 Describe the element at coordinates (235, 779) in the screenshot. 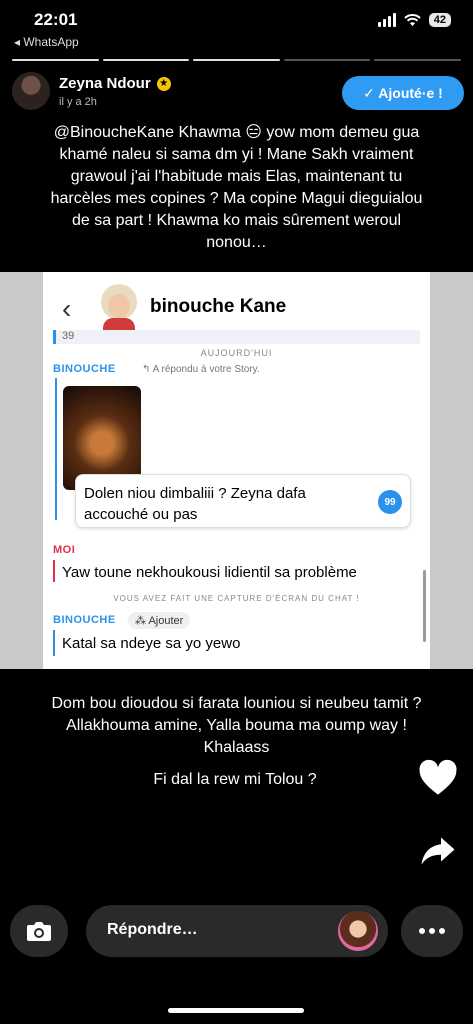

I see `story-text-2: Fi dal la rew mi Tolou ?` at that location.